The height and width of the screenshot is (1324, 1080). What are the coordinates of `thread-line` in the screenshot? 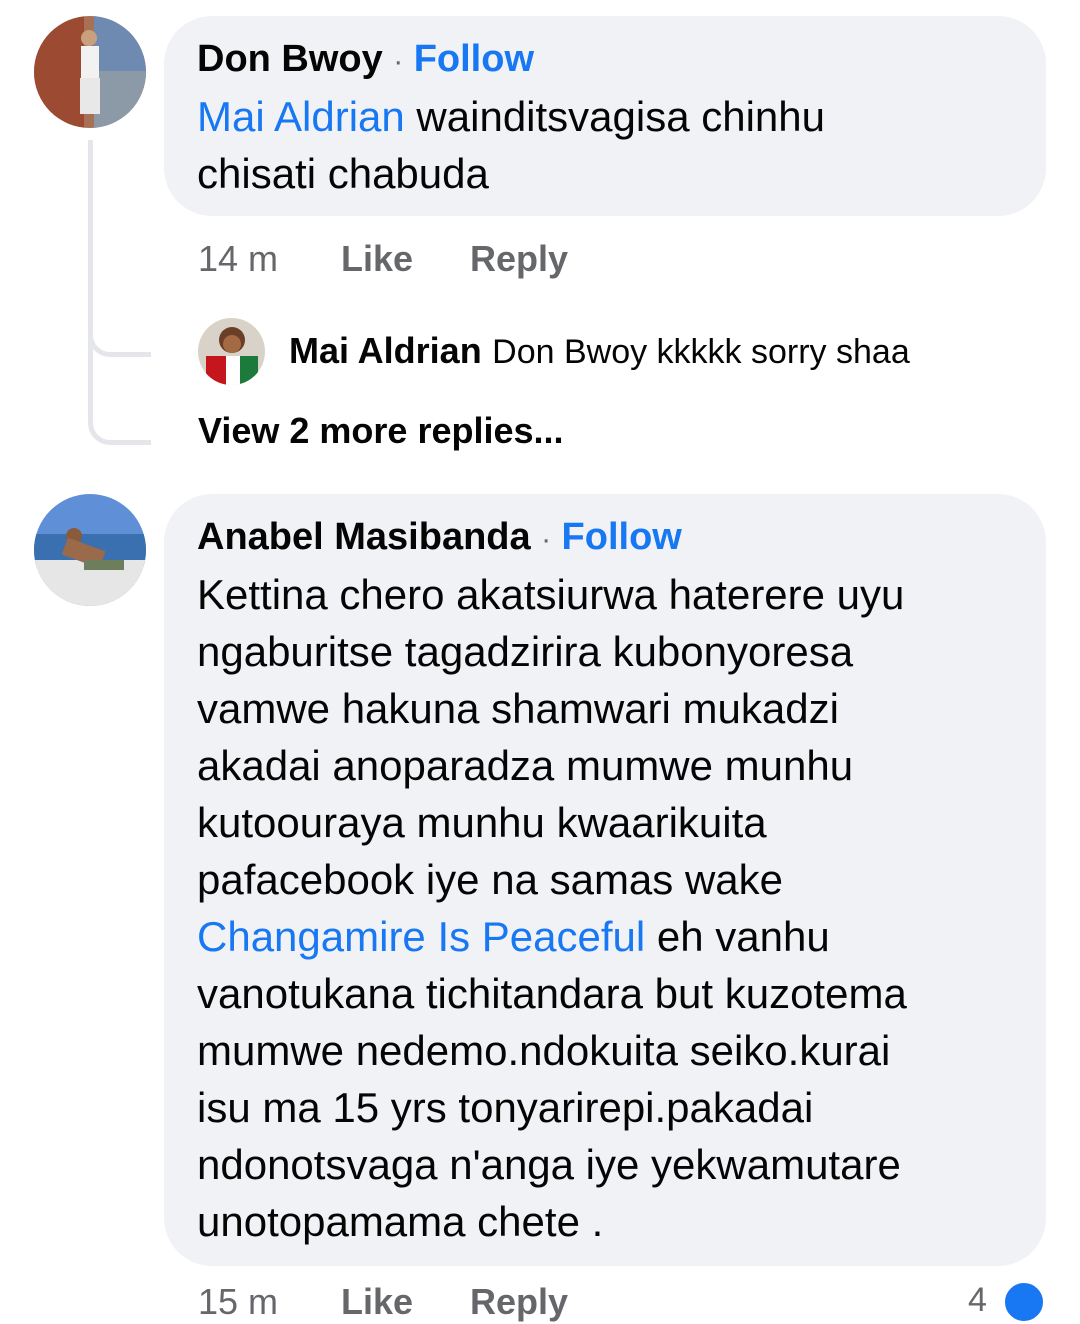 It's located at (90, 240).